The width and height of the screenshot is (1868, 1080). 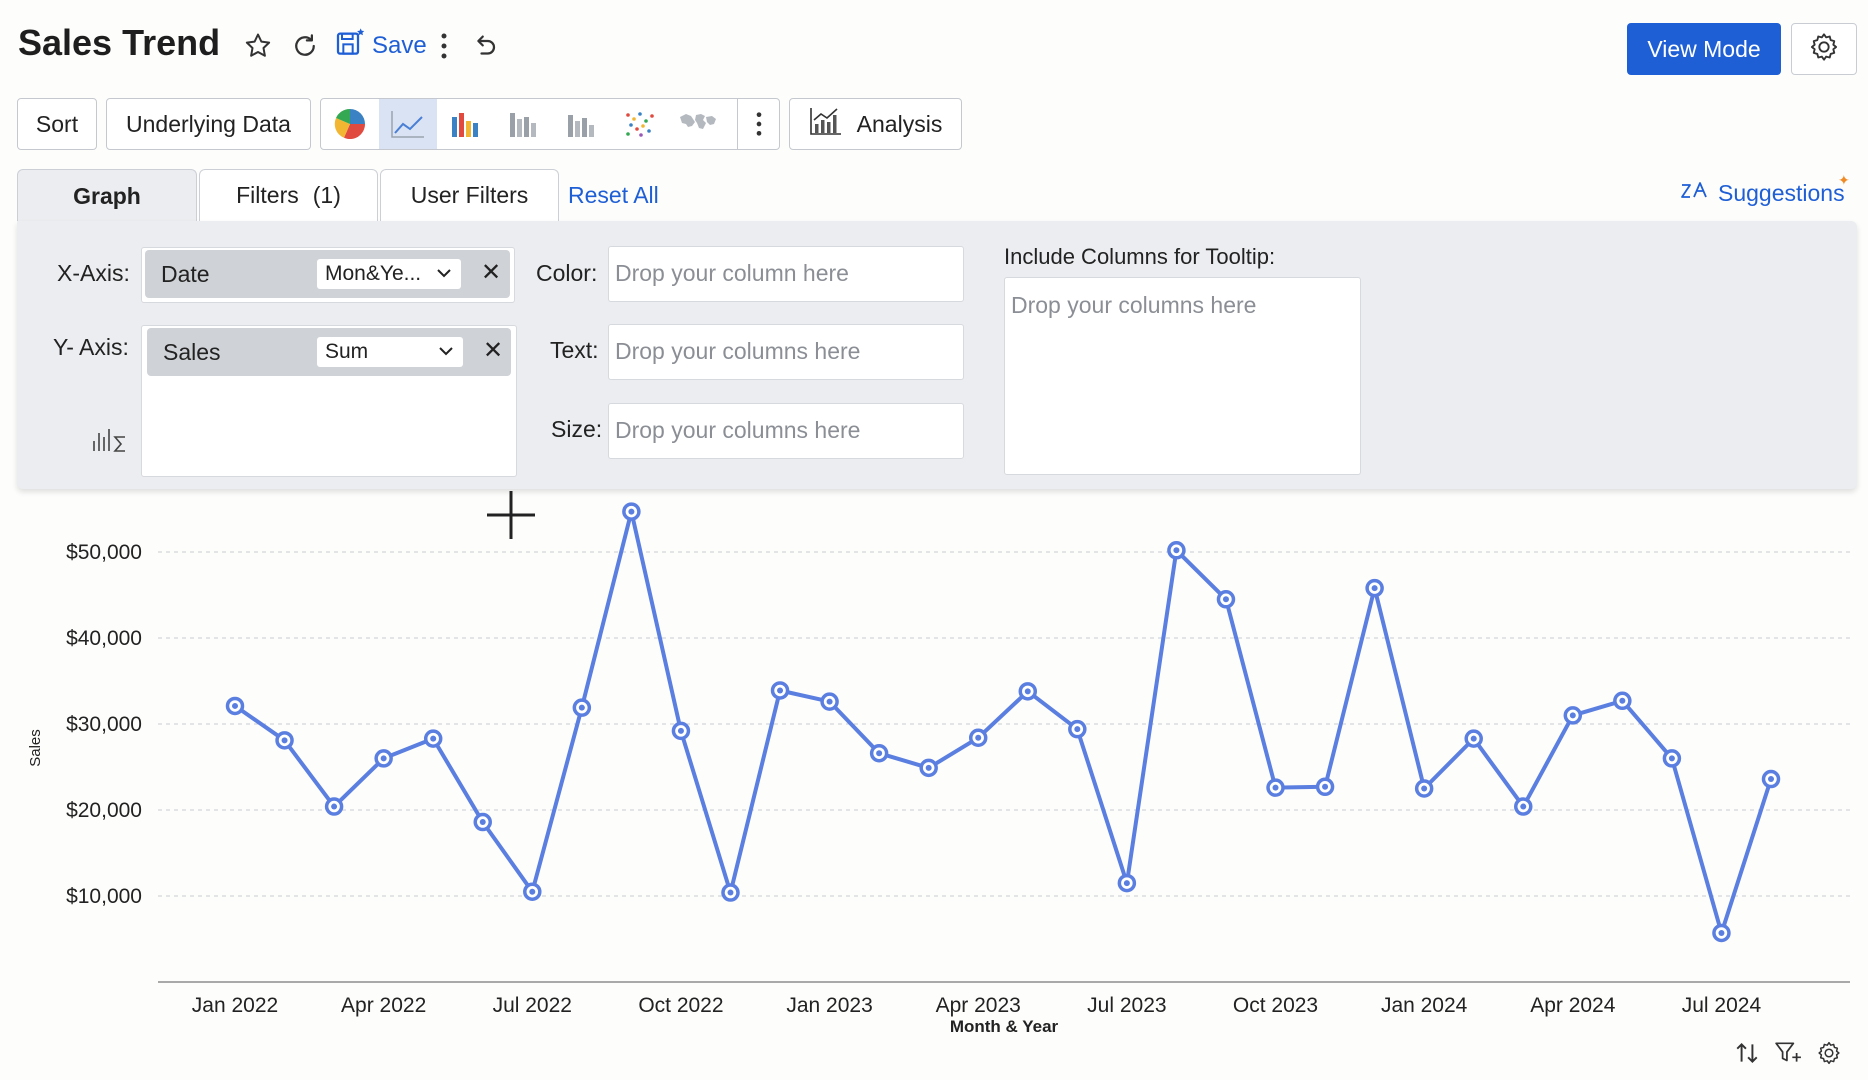 I want to click on chart-type-switcher, so click(x=550, y=124).